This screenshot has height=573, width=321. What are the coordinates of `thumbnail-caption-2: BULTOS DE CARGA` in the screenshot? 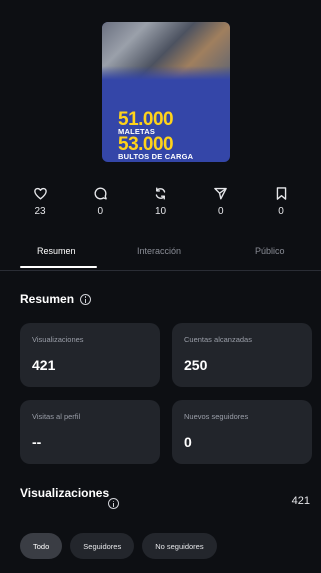 It's located at (156, 156).